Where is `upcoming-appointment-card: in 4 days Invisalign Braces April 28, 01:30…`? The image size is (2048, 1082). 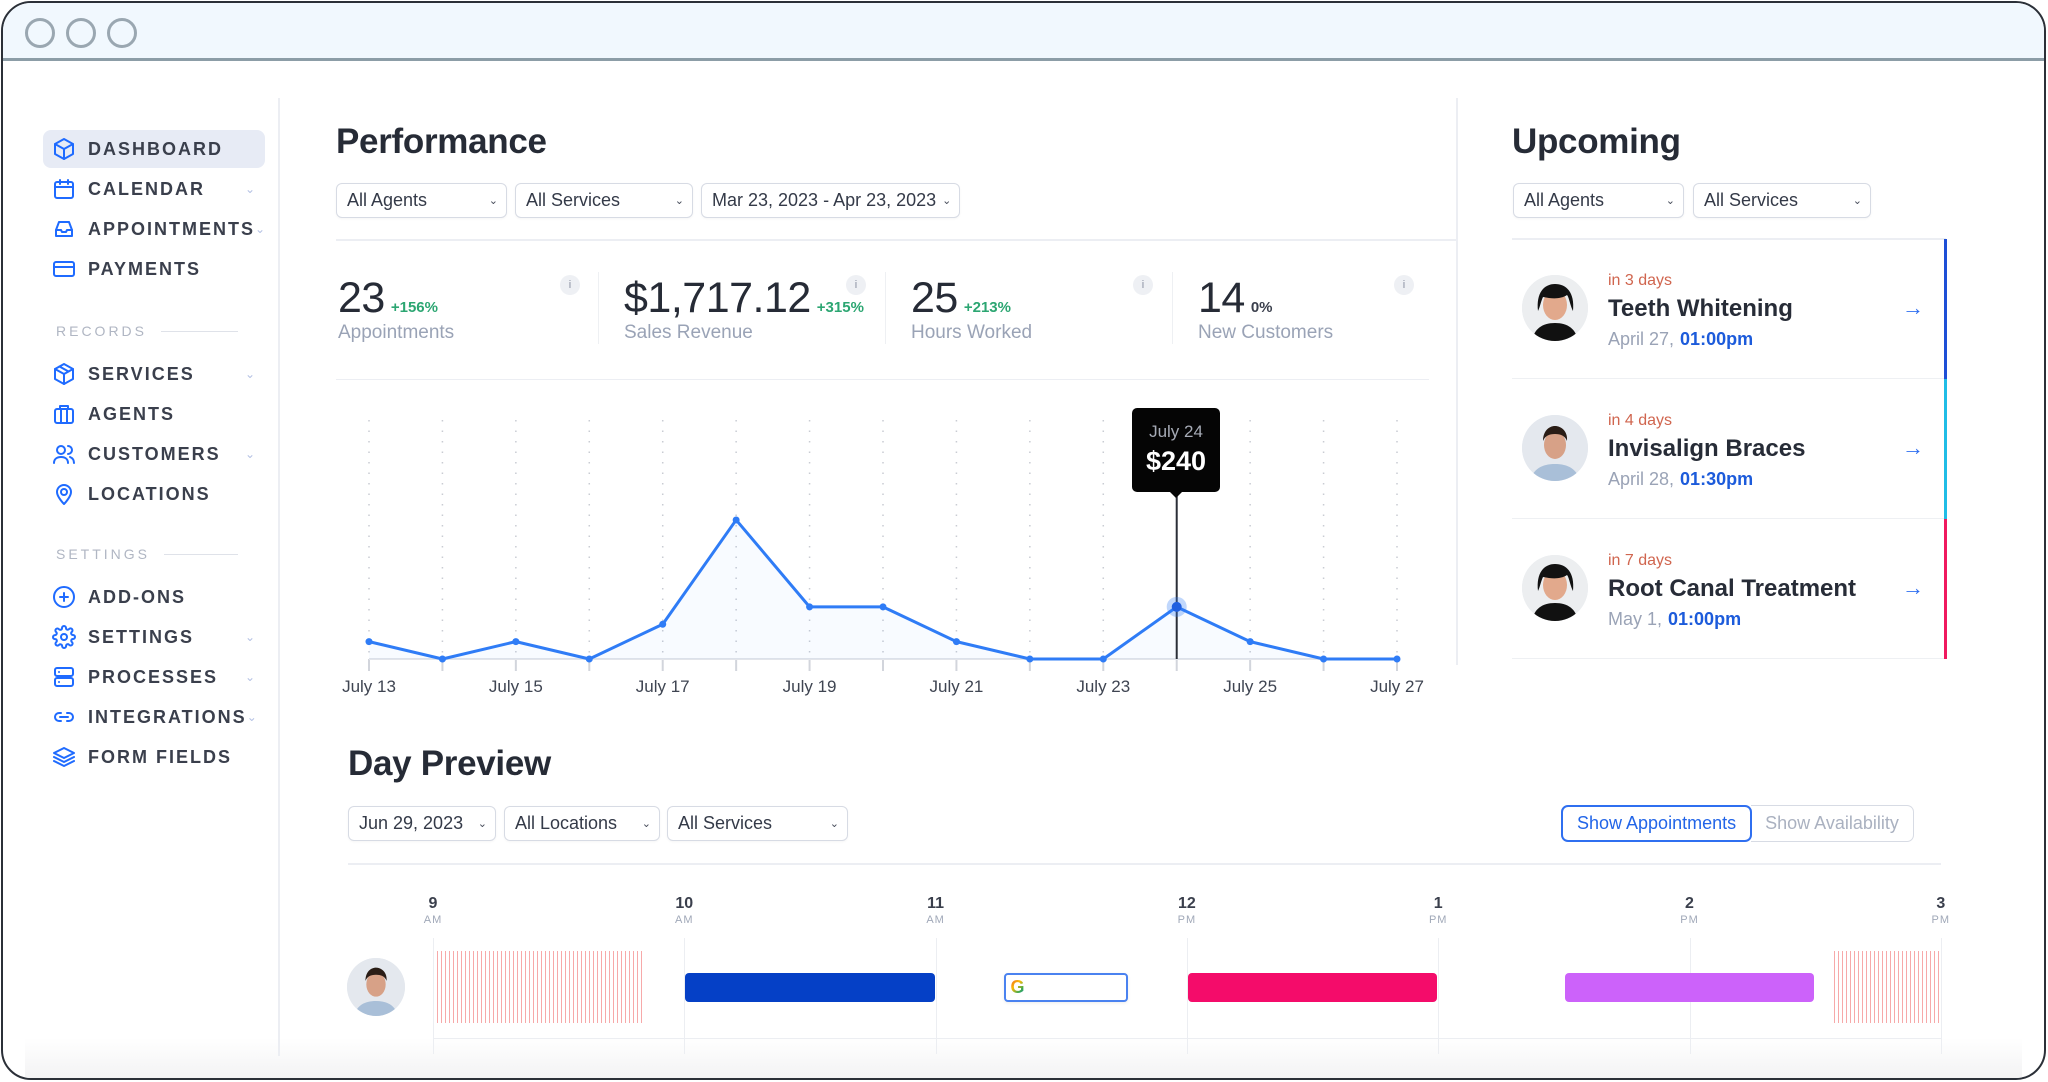 upcoming-appointment-card: in 4 days Invisalign Braces April 28, 01:30… is located at coordinates (1729, 449).